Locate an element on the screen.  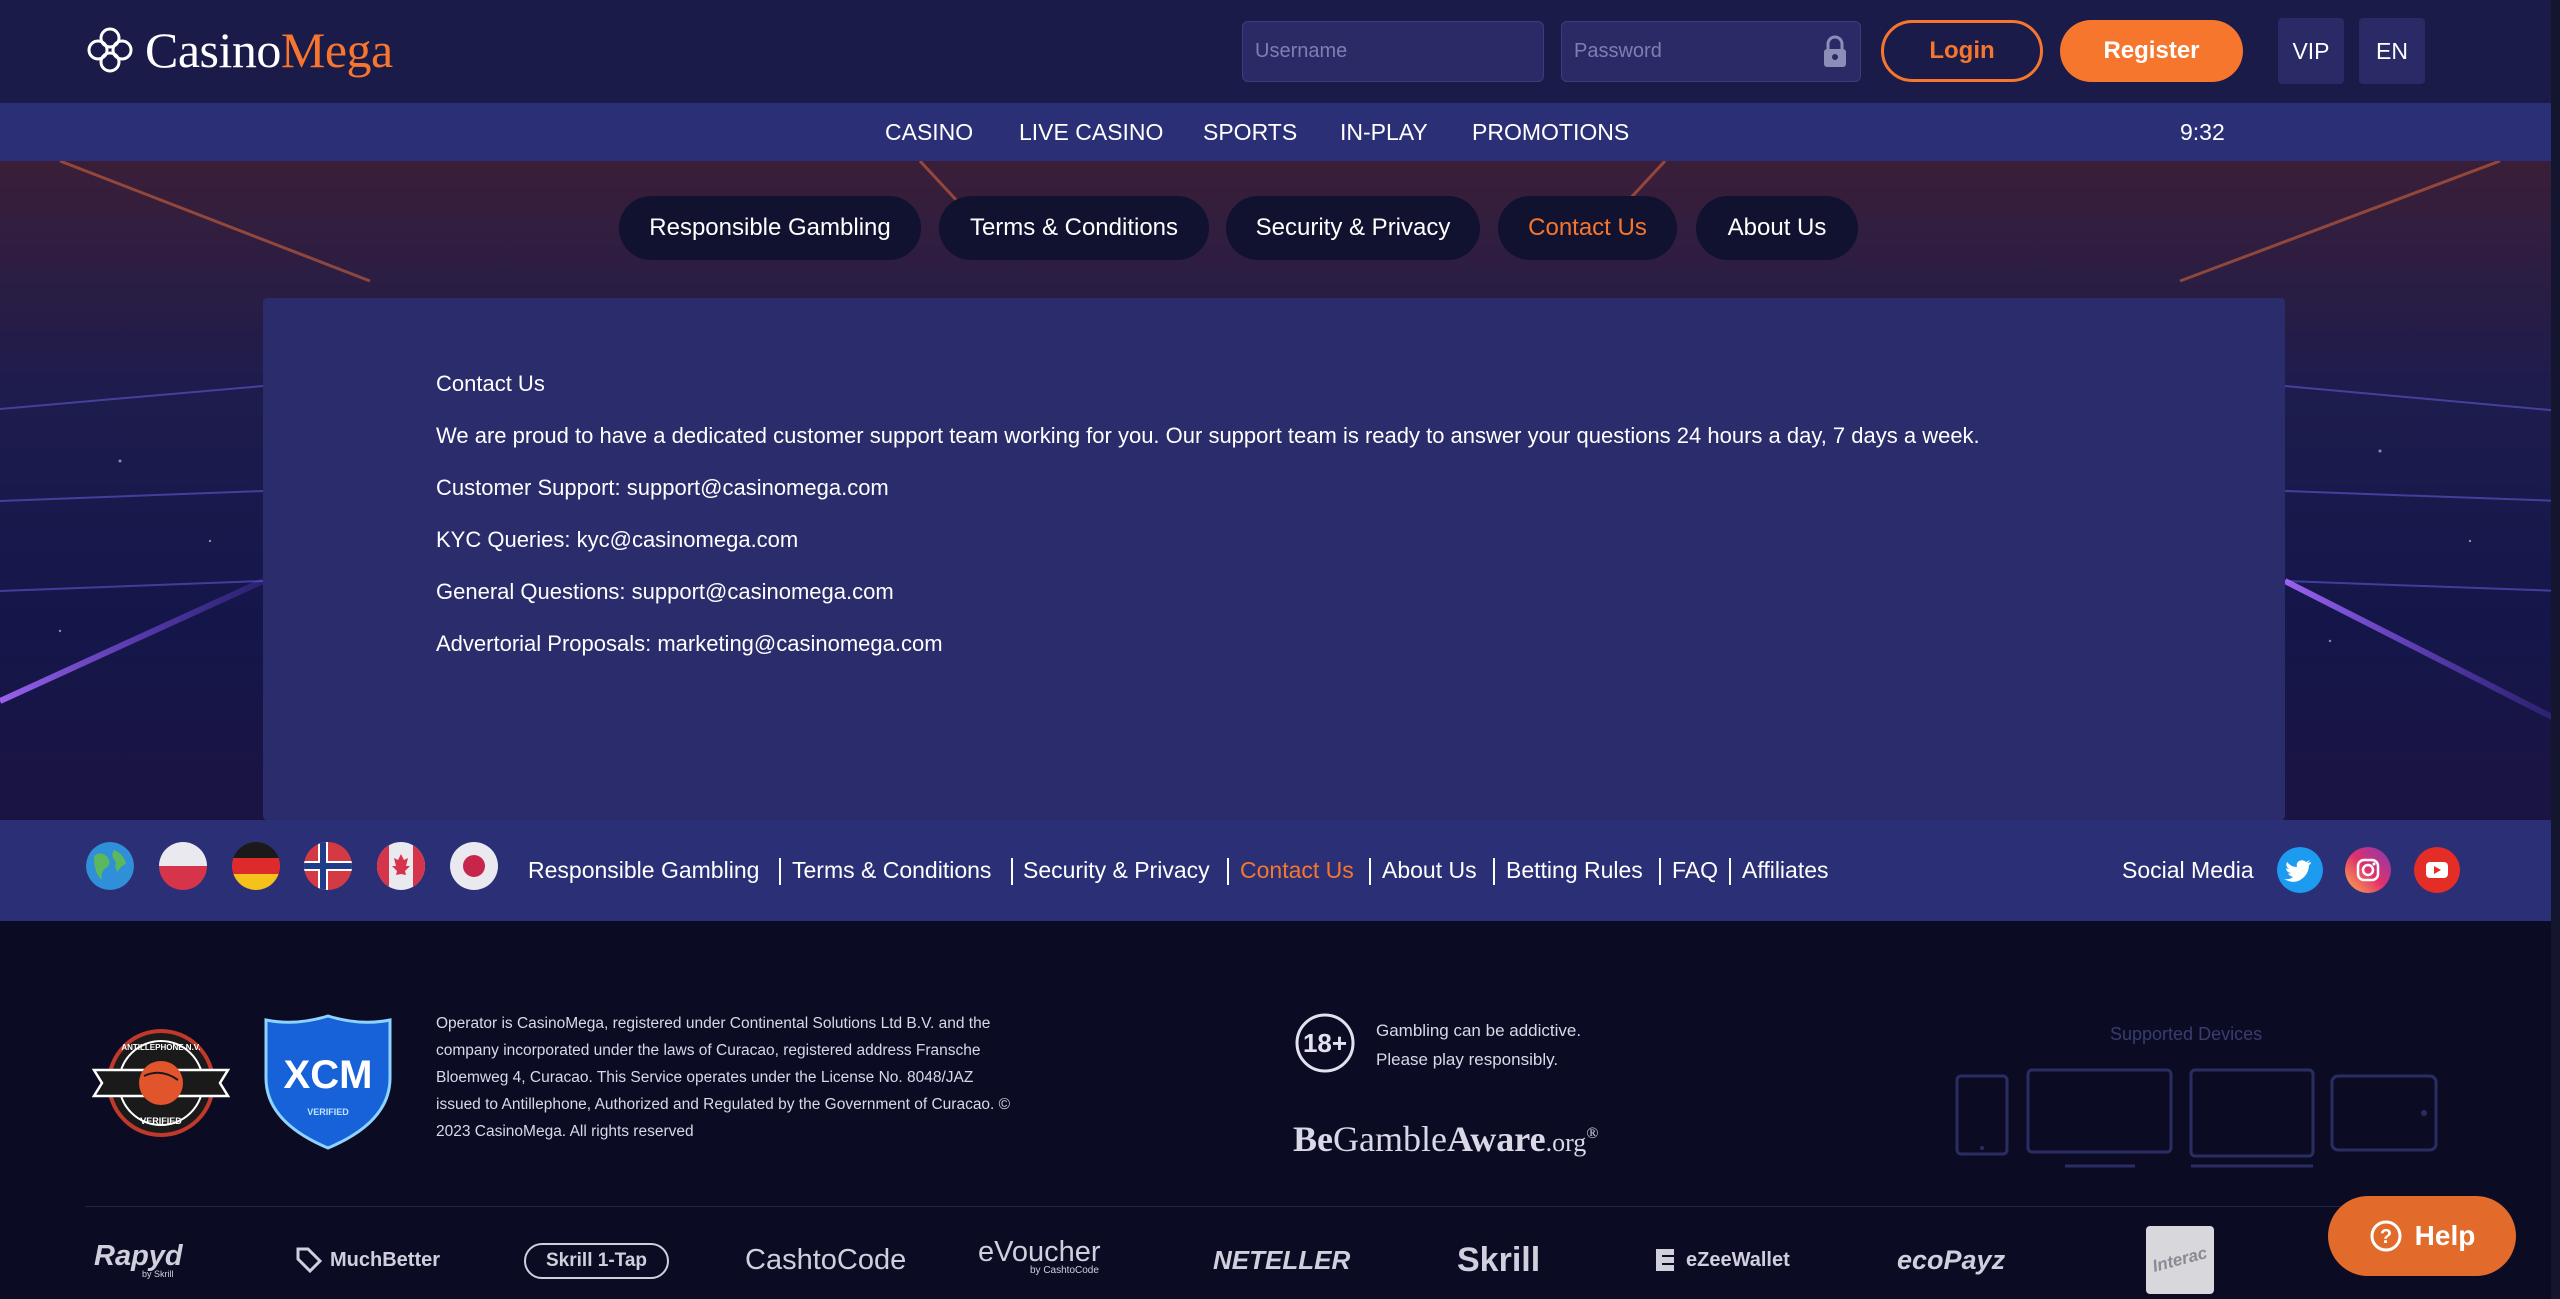
svg-text: 18+ is located at coordinates (1325, 1043).